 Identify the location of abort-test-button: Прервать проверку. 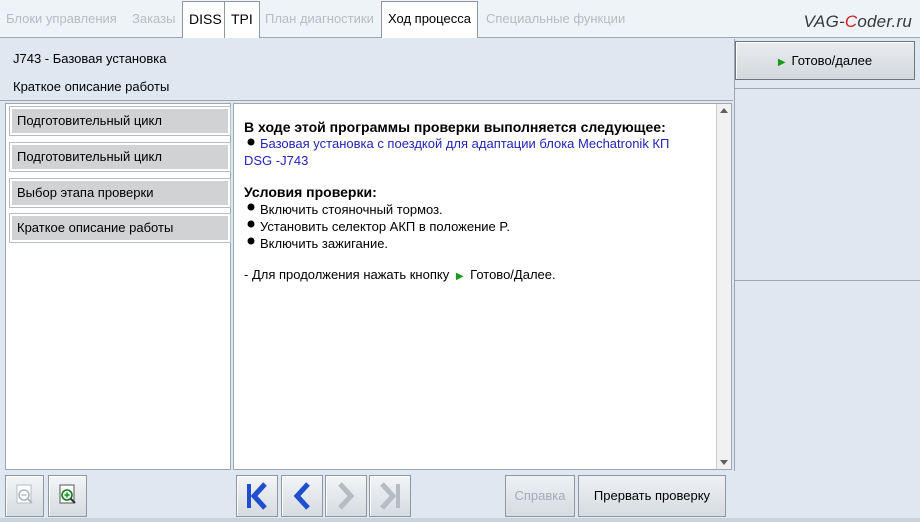
(652, 496).